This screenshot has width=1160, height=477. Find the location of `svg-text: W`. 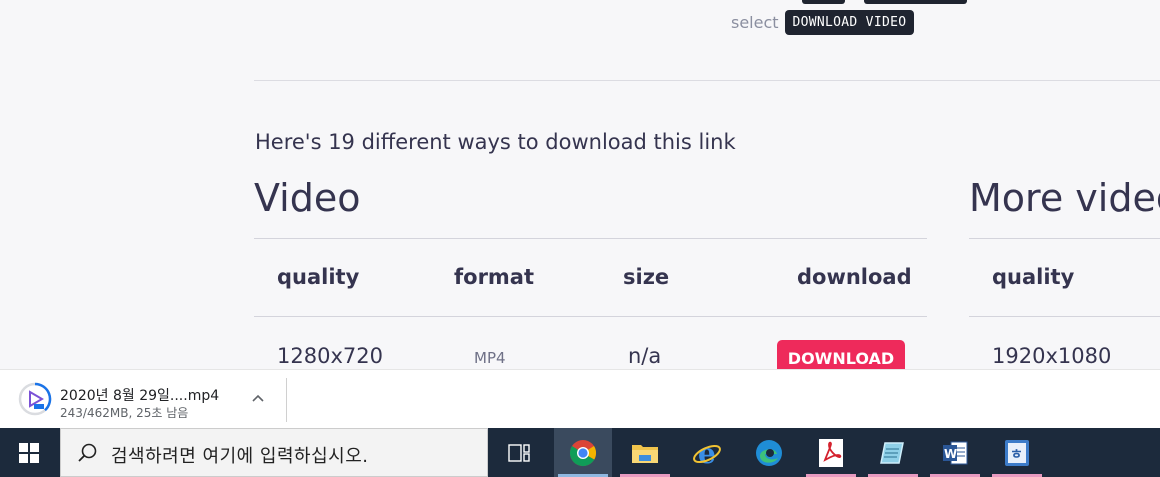

svg-text: W is located at coordinates (950, 454).